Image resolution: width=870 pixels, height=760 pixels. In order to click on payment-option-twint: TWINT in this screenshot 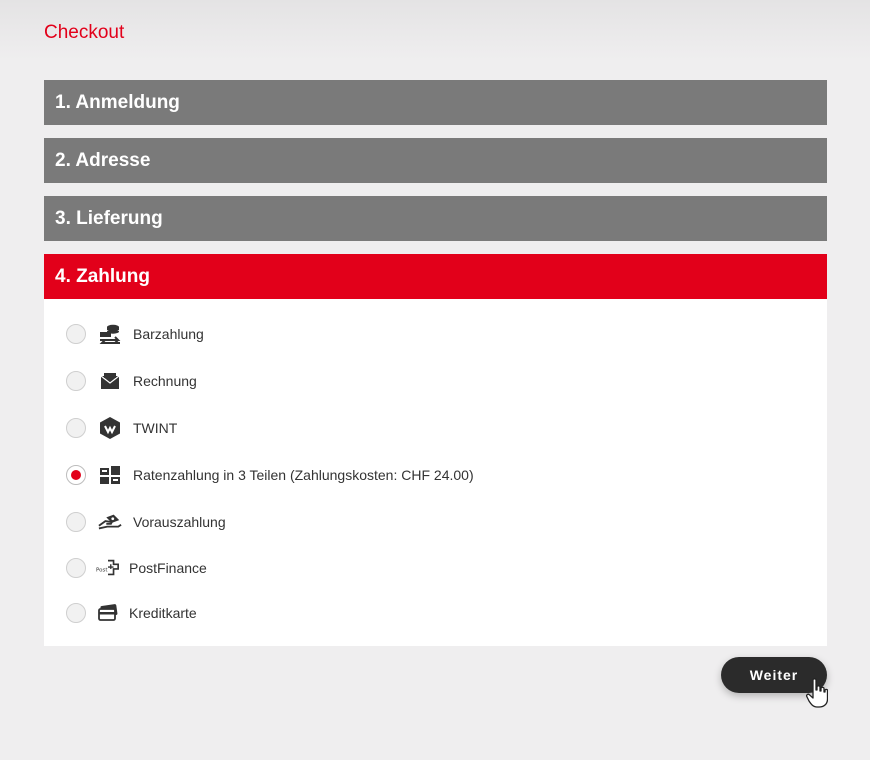, I will do `click(121, 428)`.